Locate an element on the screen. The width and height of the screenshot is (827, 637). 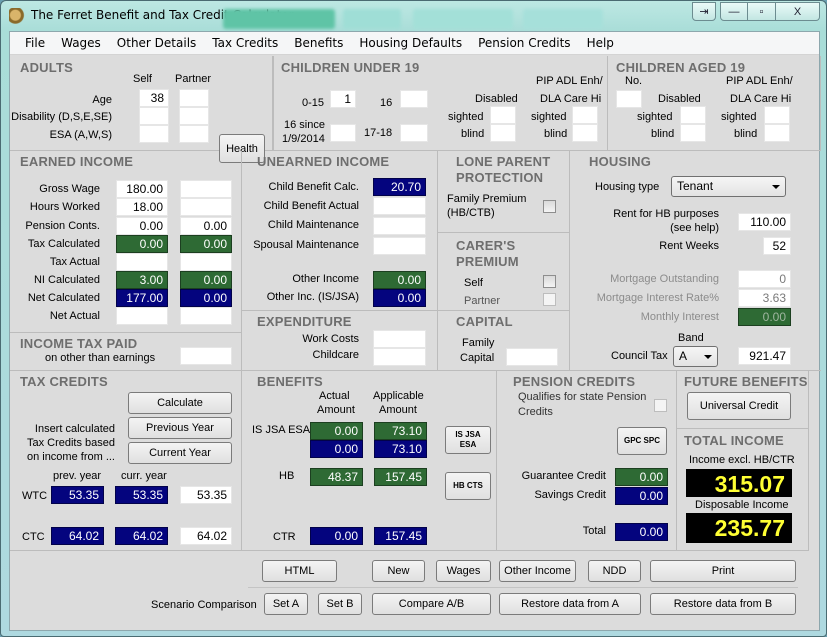
minimize-icon: — is located at coordinates (734, 11).